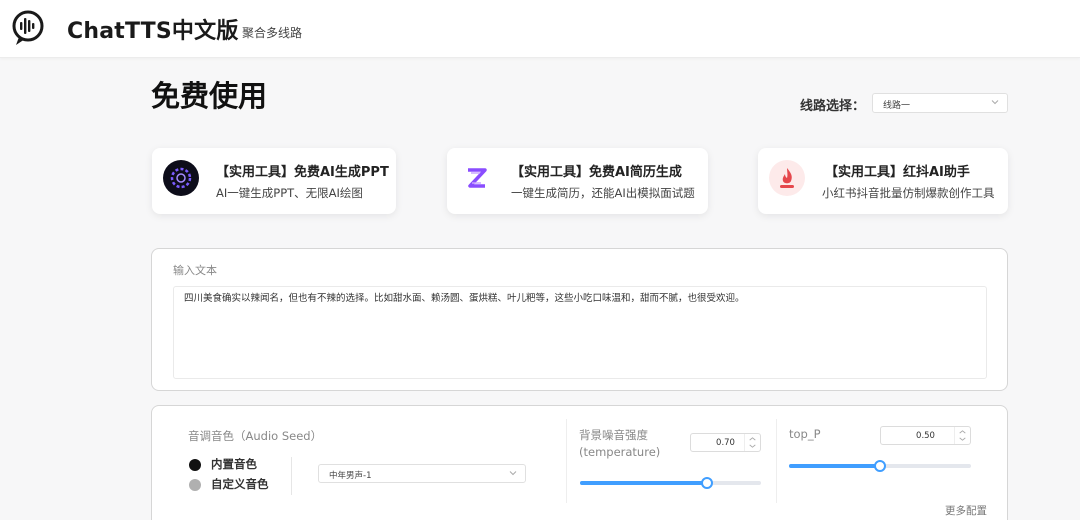 This screenshot has width=1080, height=520. Describe the element at coordinates (596, 172) in the screenshot. I see `tool-card-title: 【实用工具】免费AI简历生成` at that location.